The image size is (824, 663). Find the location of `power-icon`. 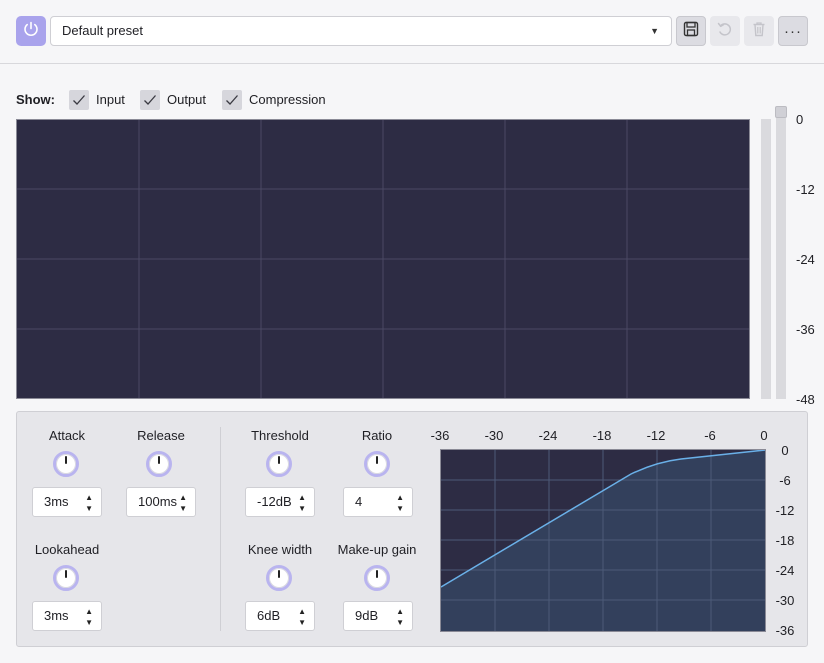

power-icon is located at coordinates (31, 31).